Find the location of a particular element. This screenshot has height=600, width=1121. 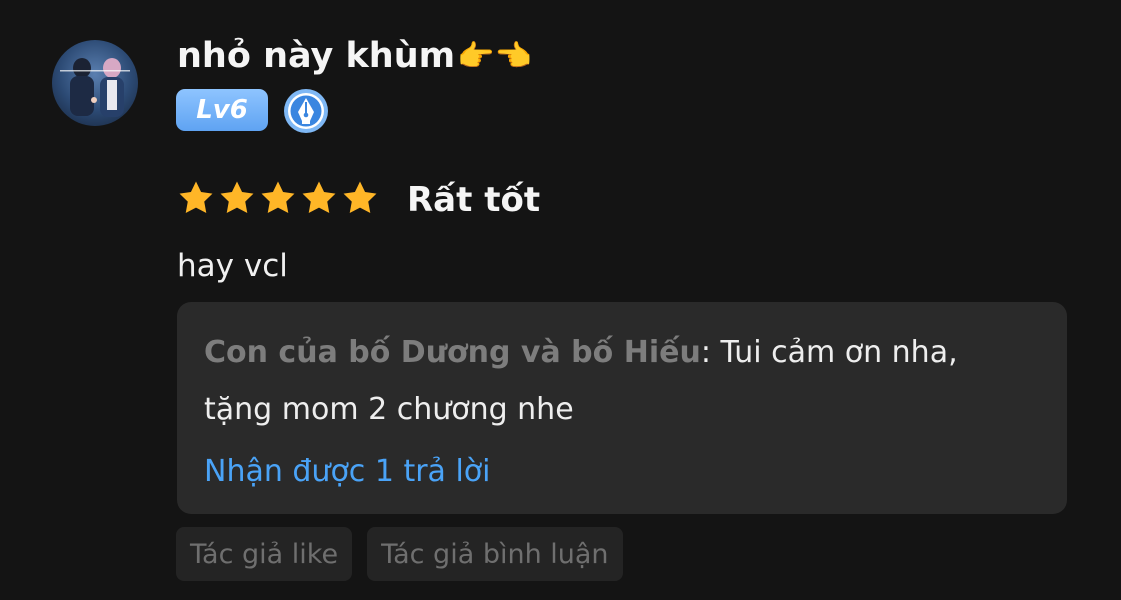

pointing-hands-emoji: 👉👈 is located at coordinates (494, 56).